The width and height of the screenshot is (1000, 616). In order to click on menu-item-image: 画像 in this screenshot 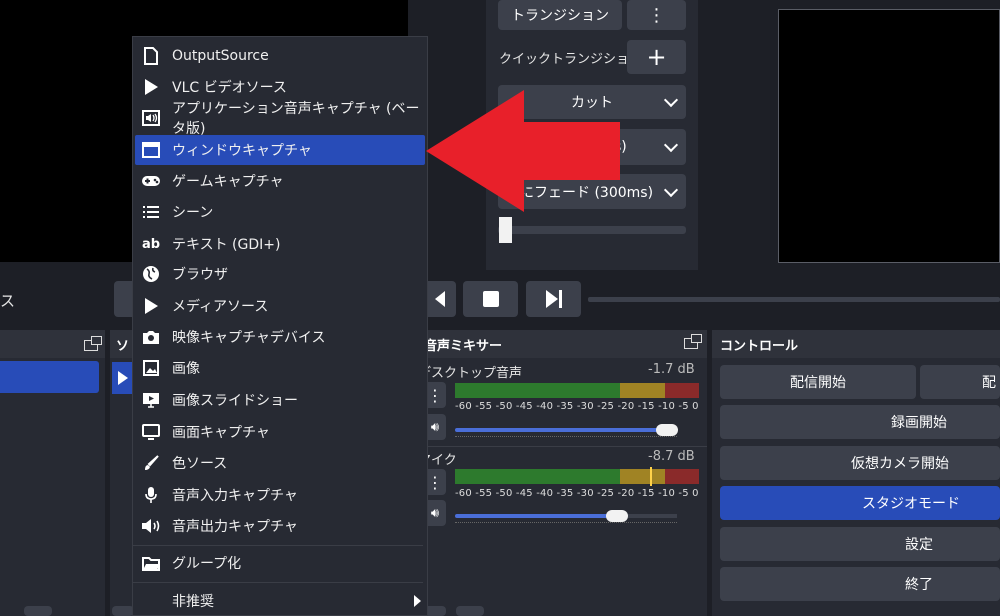, I will do `click(280, 368)`.